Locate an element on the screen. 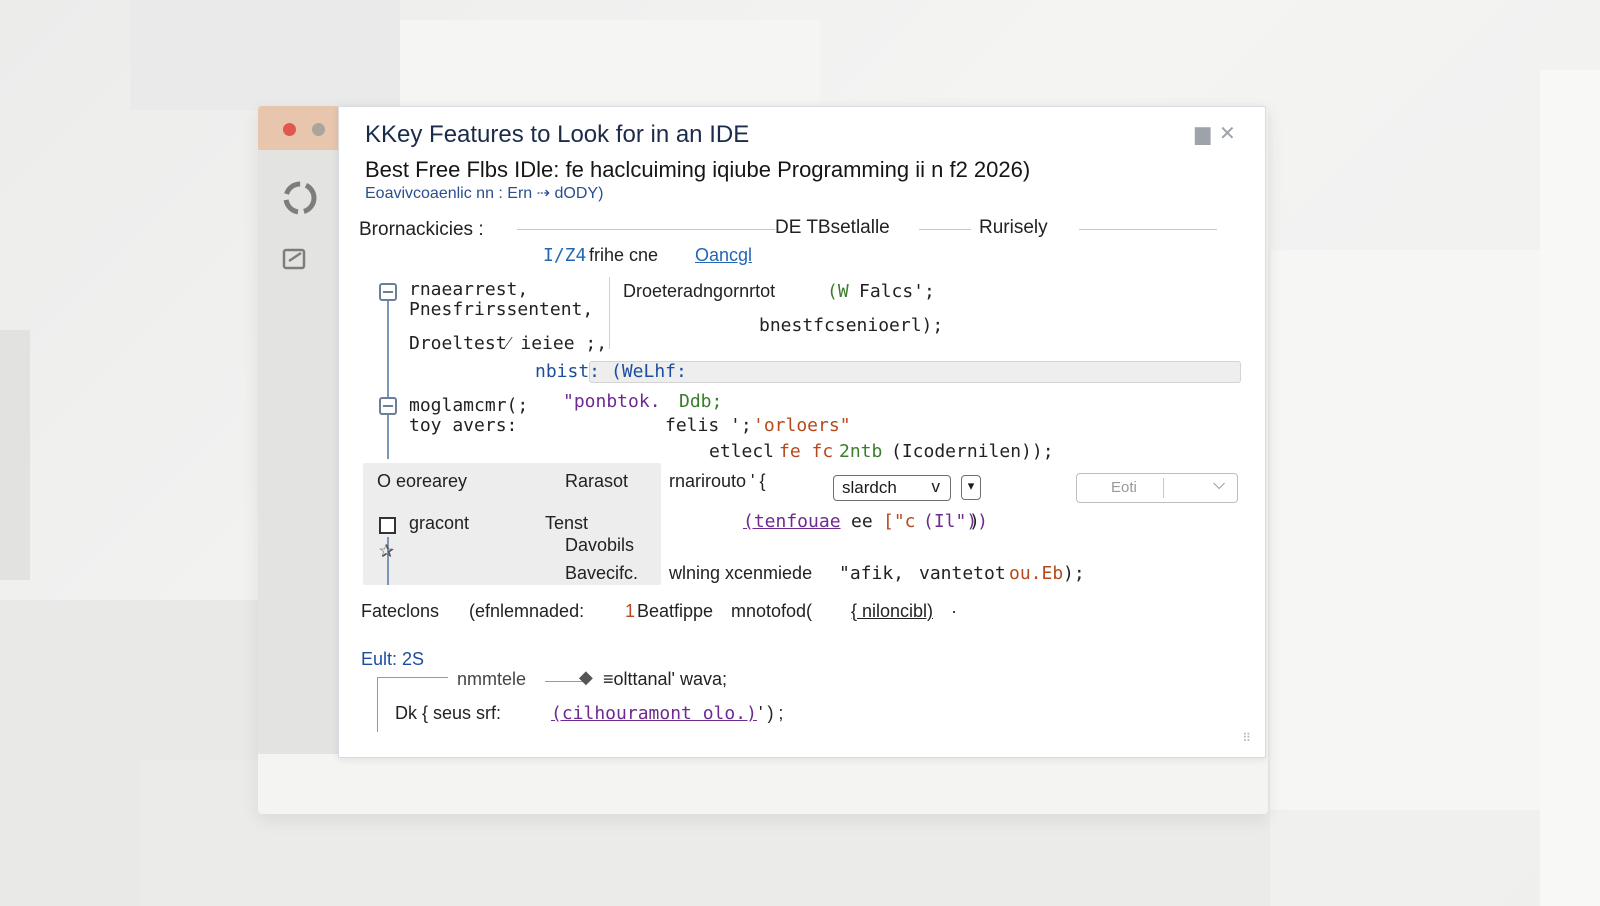  features-label: Fateclons is located at coordinates (400, 611).